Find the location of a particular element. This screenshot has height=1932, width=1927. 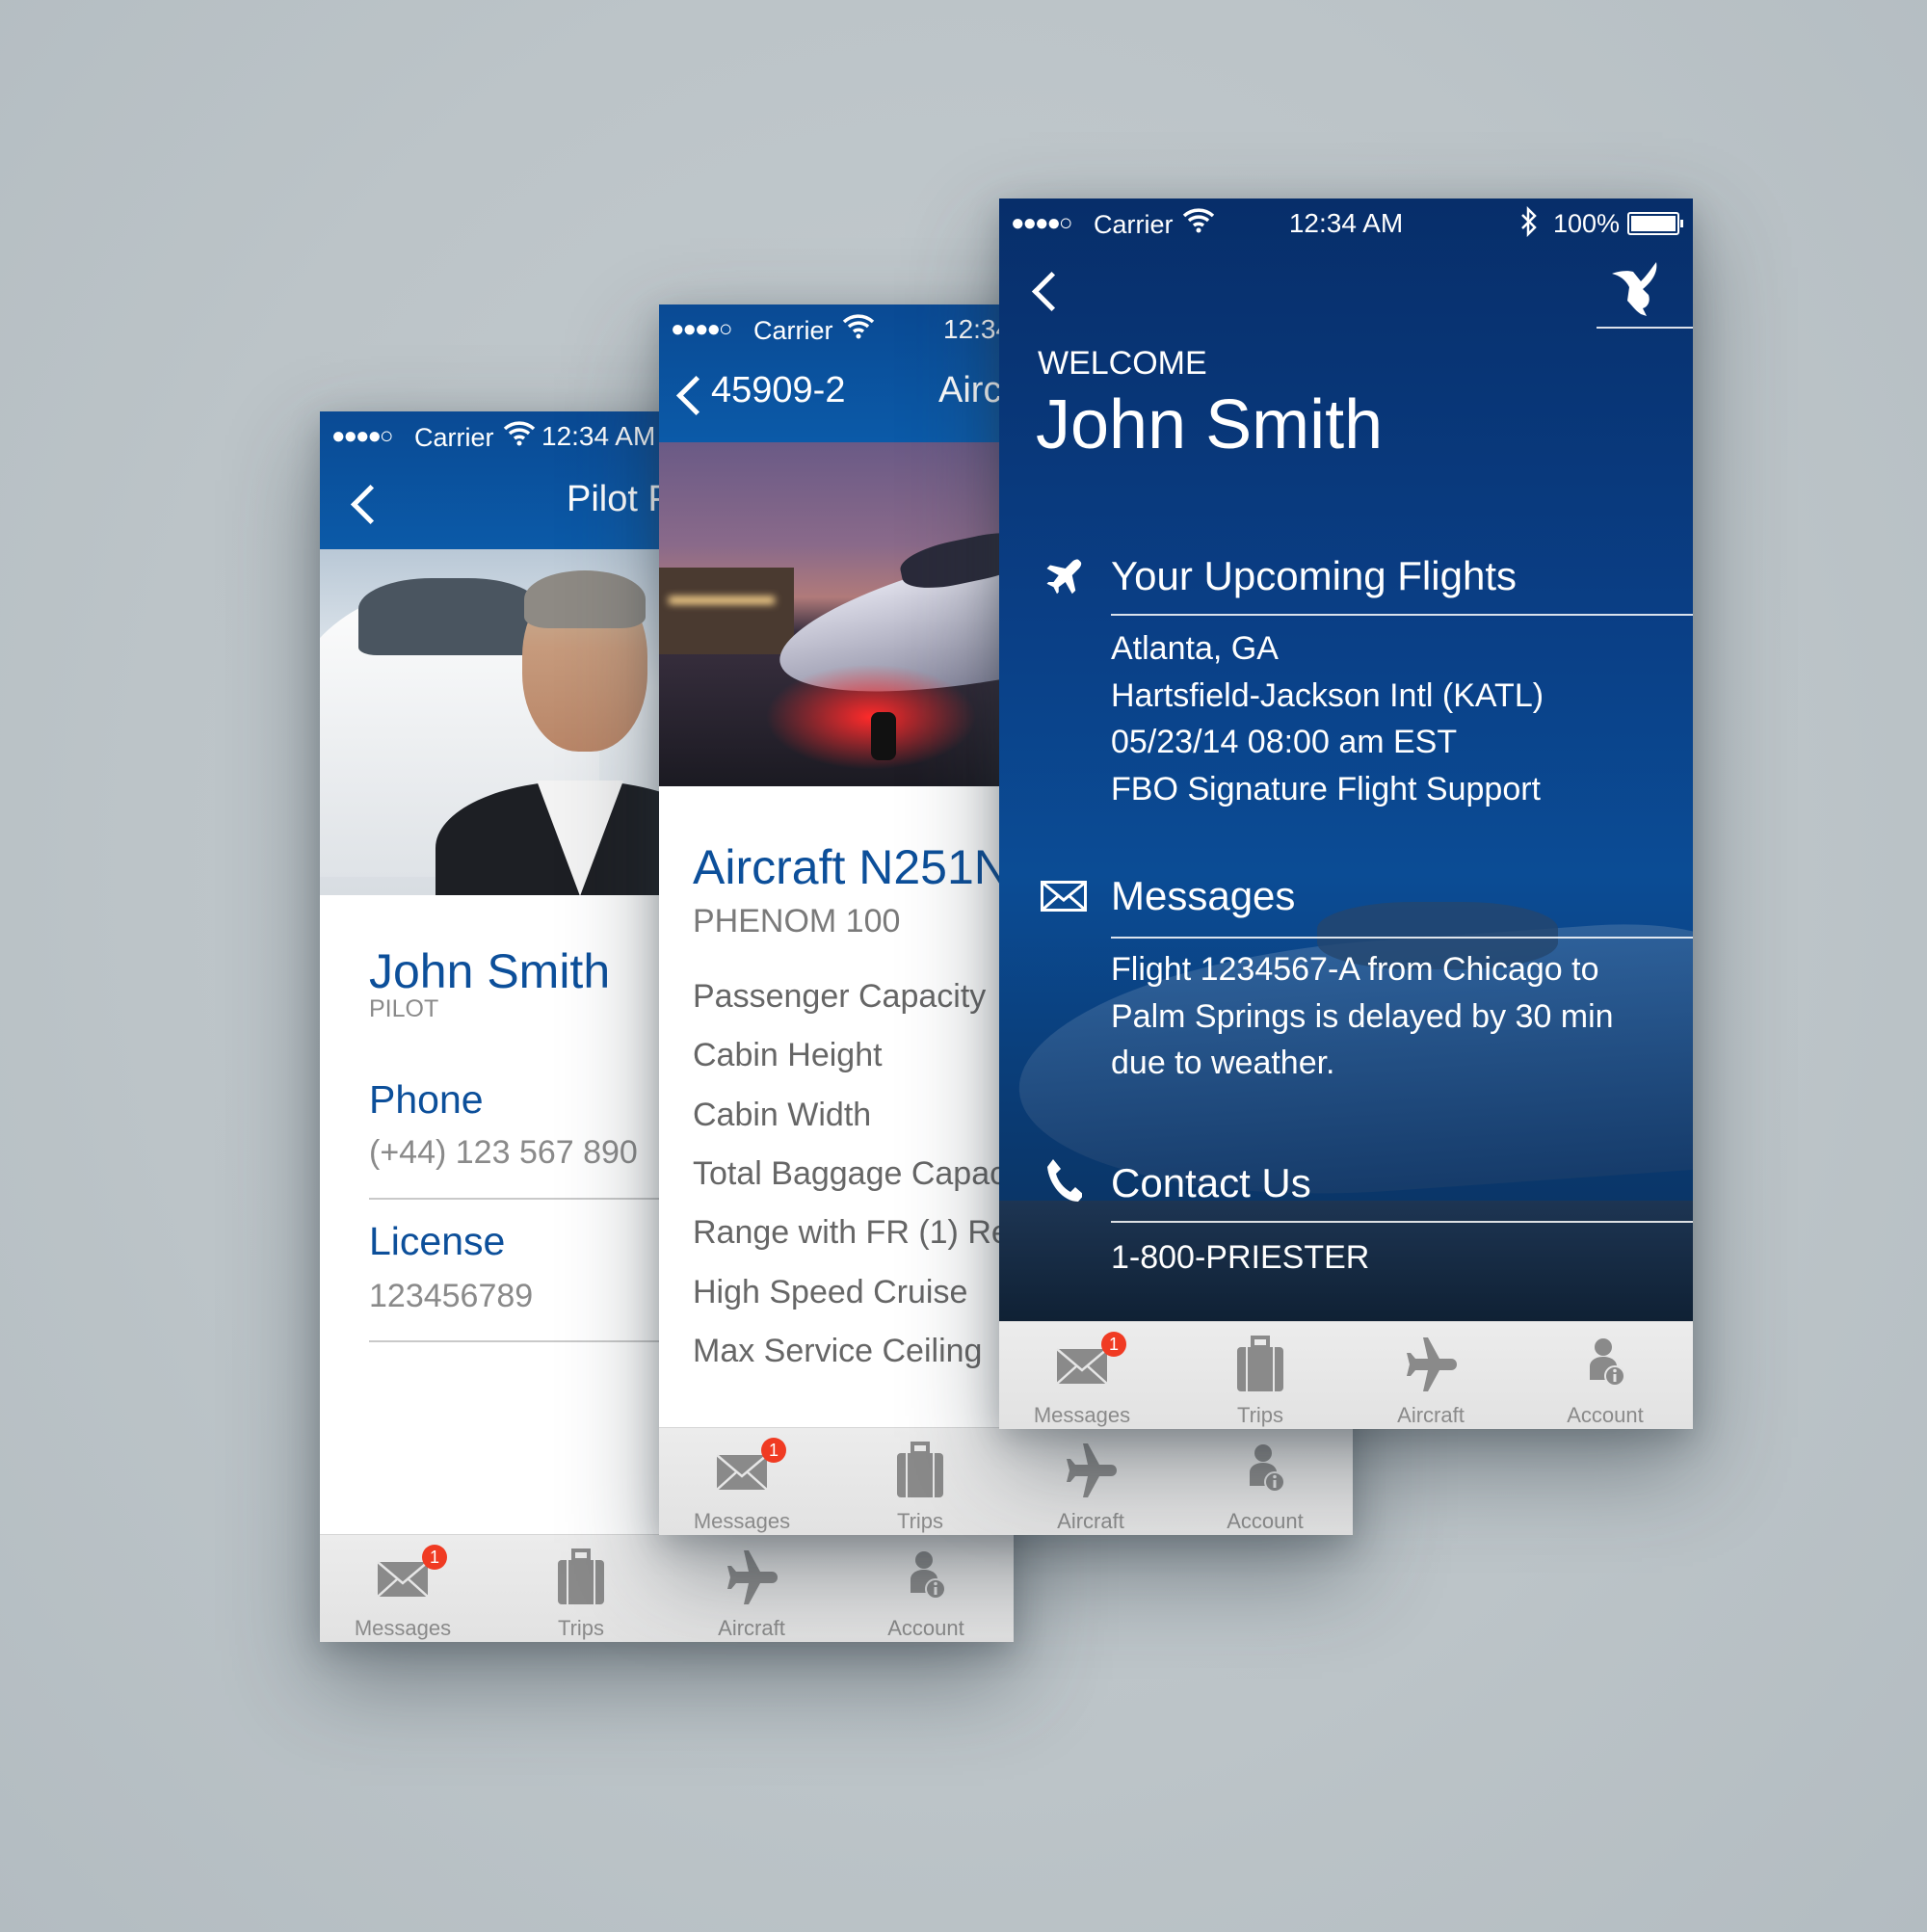

pilot-role: PILOT is located at coordinates (404, 1008).